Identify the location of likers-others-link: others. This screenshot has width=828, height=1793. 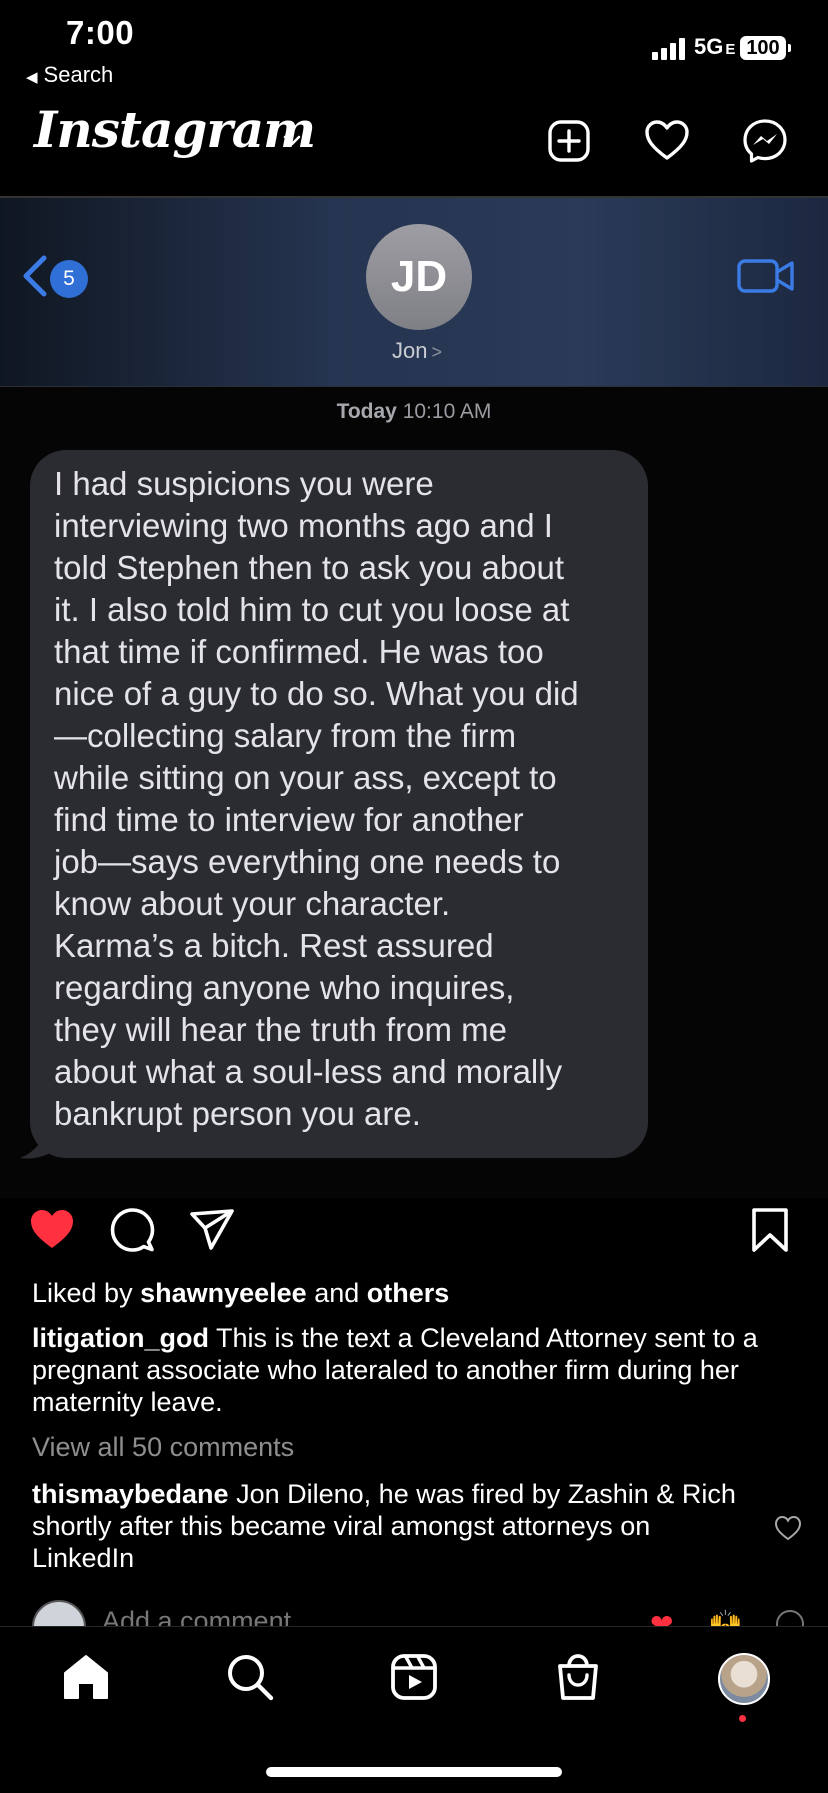
(408, 1293).